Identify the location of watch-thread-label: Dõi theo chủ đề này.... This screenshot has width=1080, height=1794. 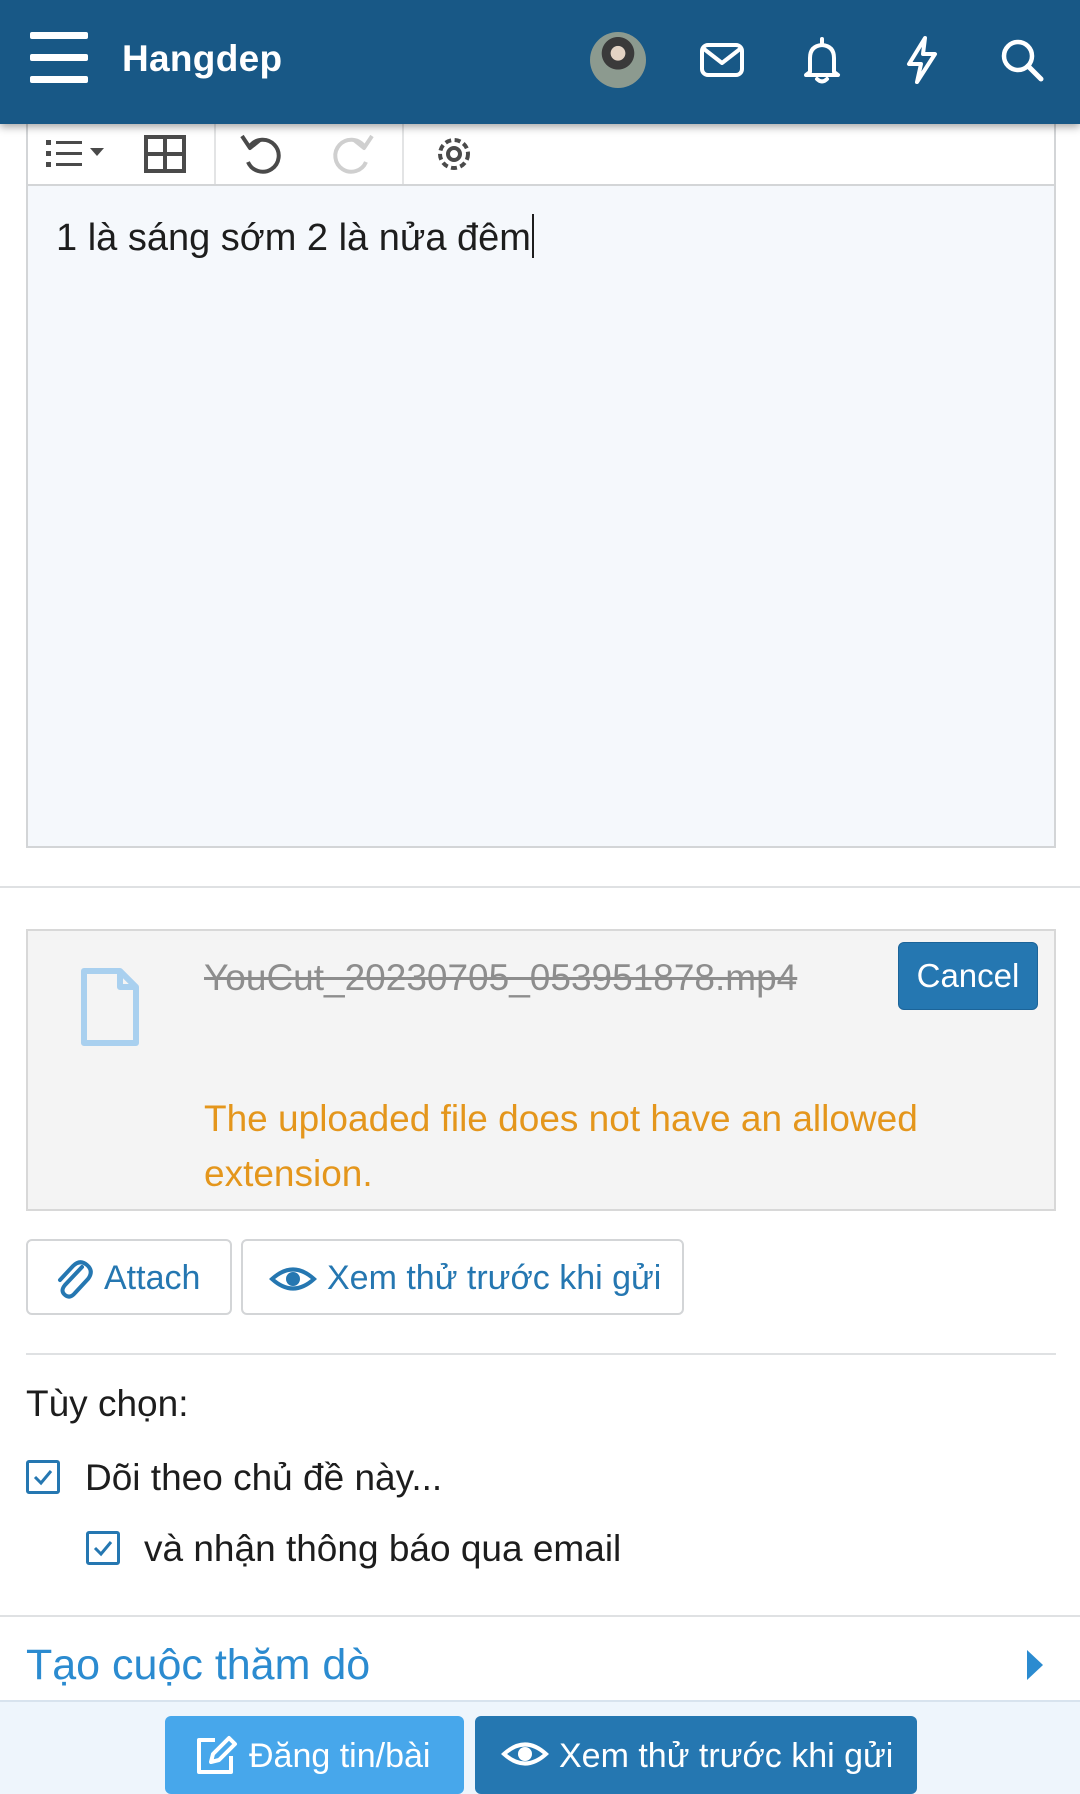
(263, 1478).